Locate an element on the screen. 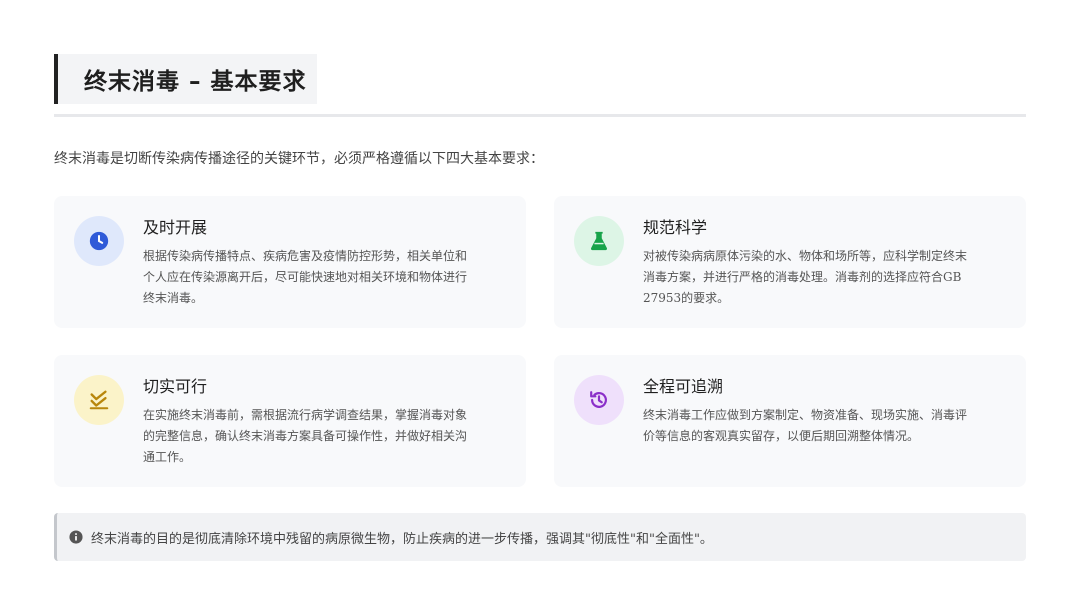 The image size is (1080, 608). double-check-icon is located at coordinates (99, 400).